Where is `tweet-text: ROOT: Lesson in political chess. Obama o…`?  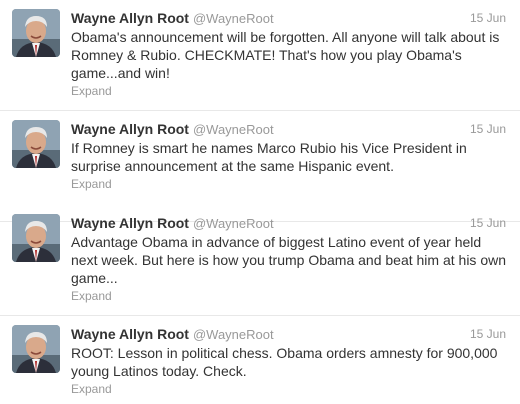 tweet-text: ROOT: Lesson in political chess. Obama o… is located at coordinates (284, 362).